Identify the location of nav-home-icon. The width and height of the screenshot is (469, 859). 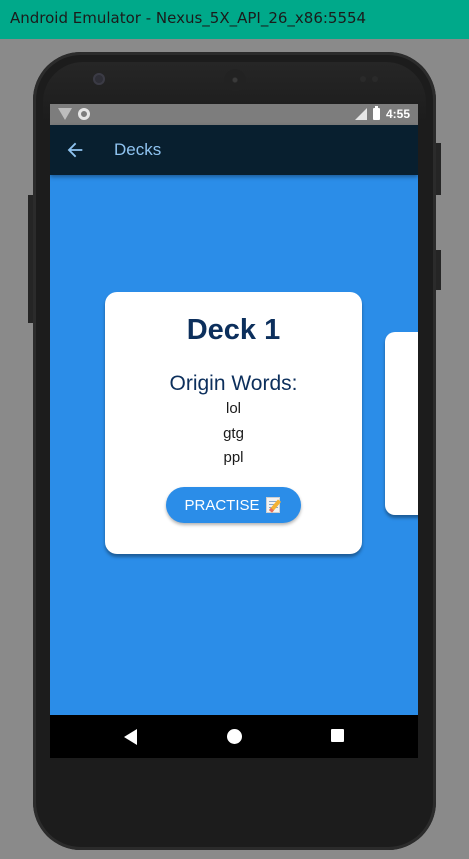
(234, 736).